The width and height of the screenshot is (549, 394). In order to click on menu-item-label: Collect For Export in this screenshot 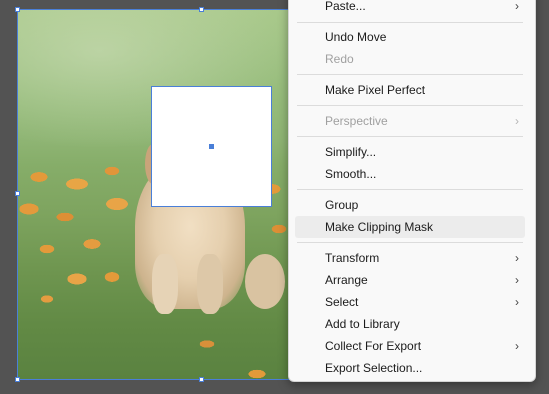, I will do `click(373, 346)`.